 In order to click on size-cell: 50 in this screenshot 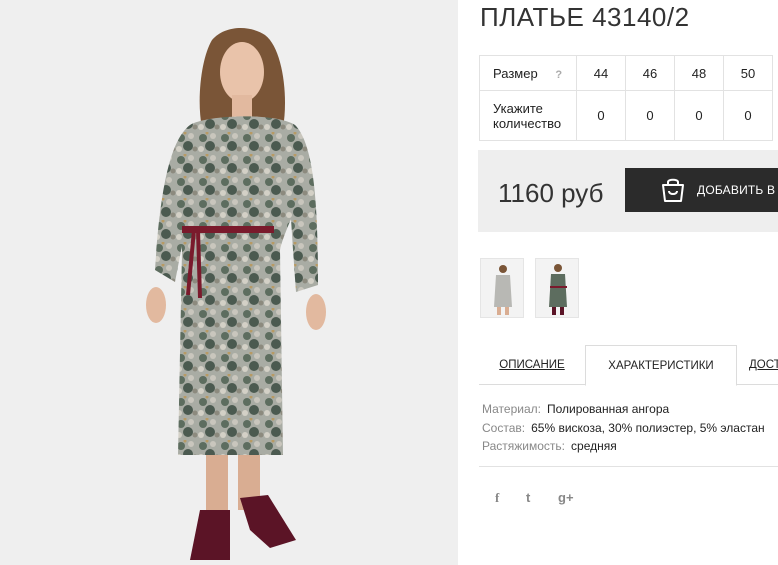, I will do `click(748, 73)`.